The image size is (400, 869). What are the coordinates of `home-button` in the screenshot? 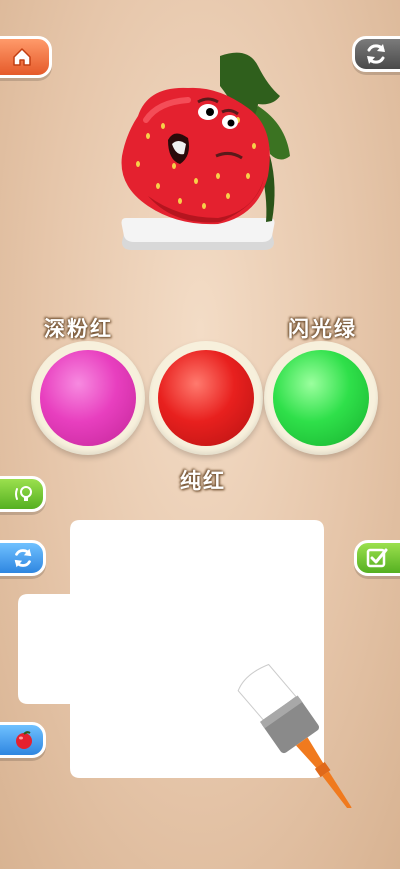 It's located at (26, 57).